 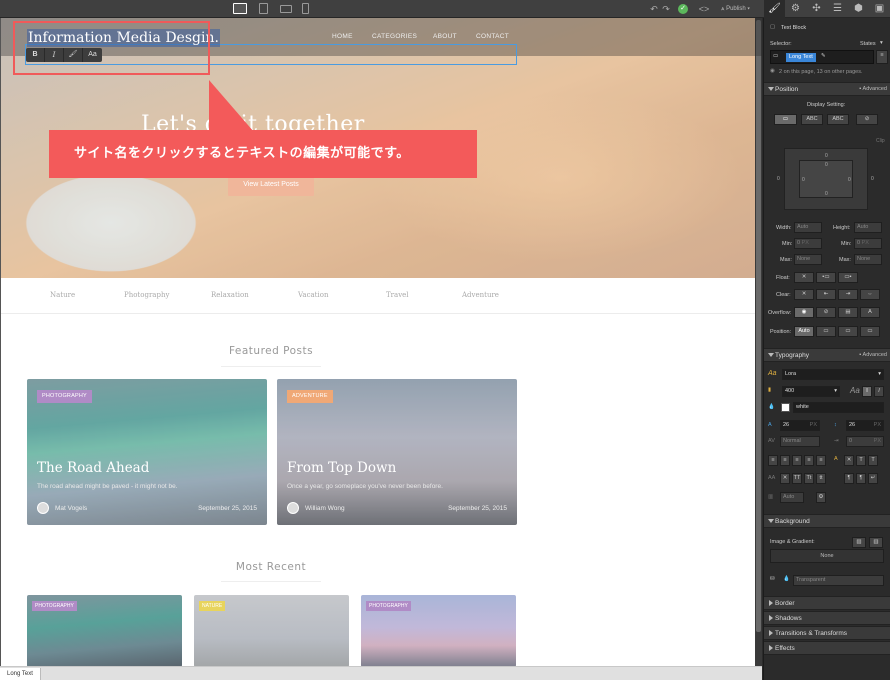 What do you see at coordinates (826, 156) in the screenshot?
I see `margin-top-value: 0` at bounding box center [826, 156].